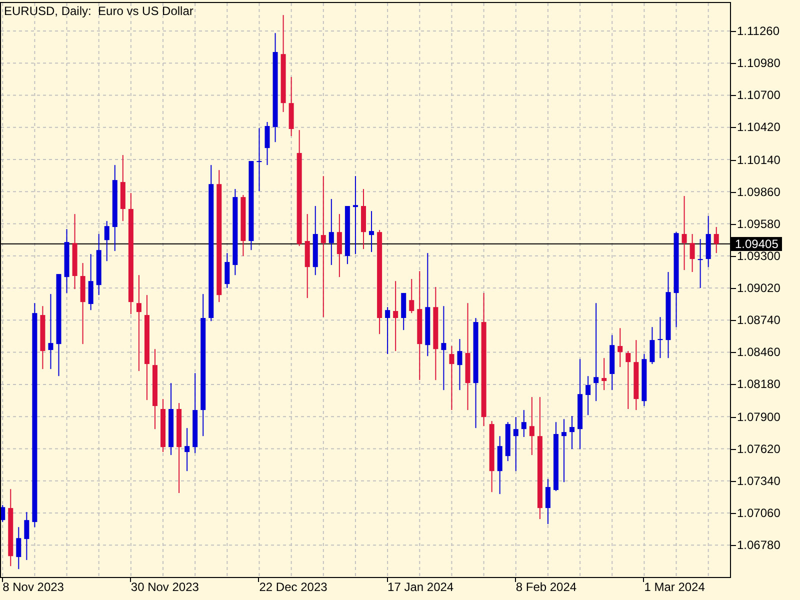 This screenshot has width=800, height=600. I want to click on price-label: 1.10980, so click(758, 63).